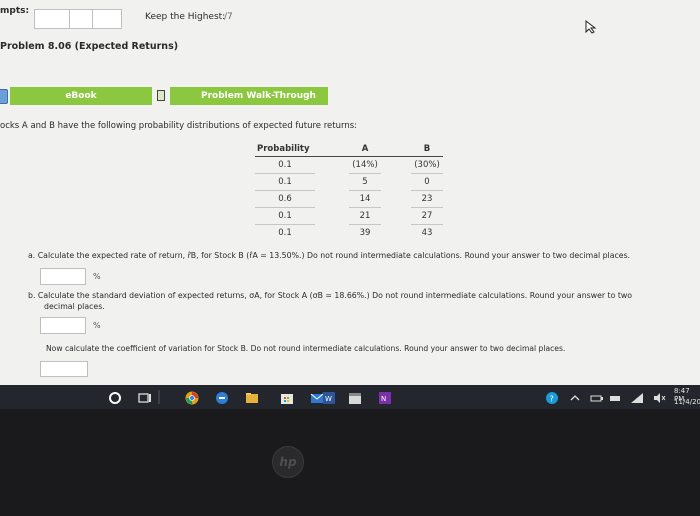  I want to click on table-cell: 39, so click(365, 233).